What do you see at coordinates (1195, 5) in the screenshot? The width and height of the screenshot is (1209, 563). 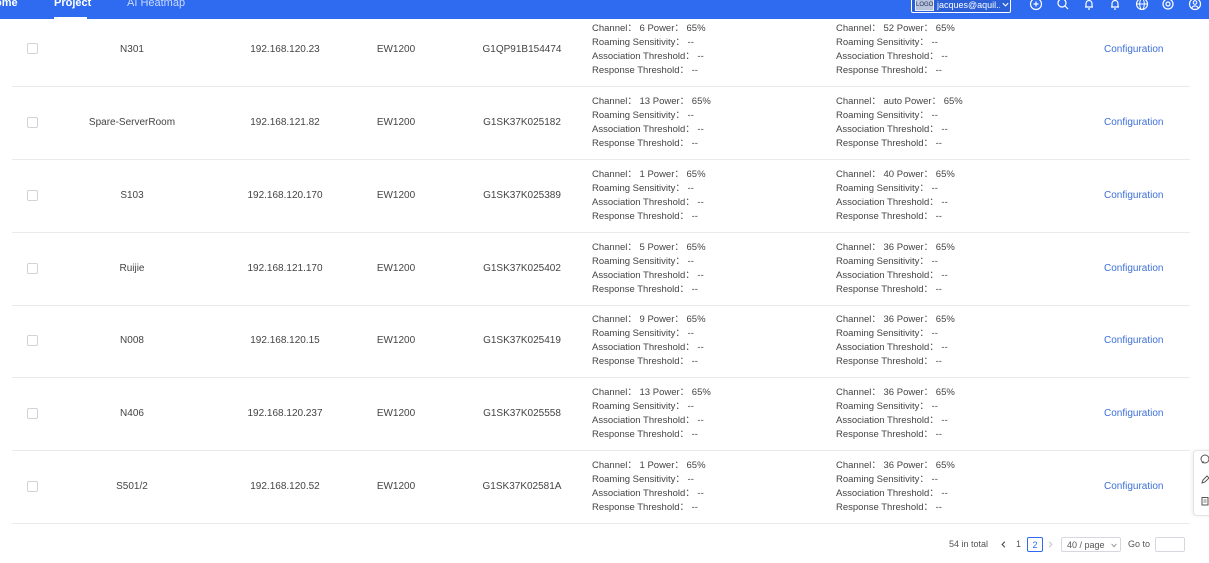 I see `user-avatar-icon` at bounding box center [1195, 5].